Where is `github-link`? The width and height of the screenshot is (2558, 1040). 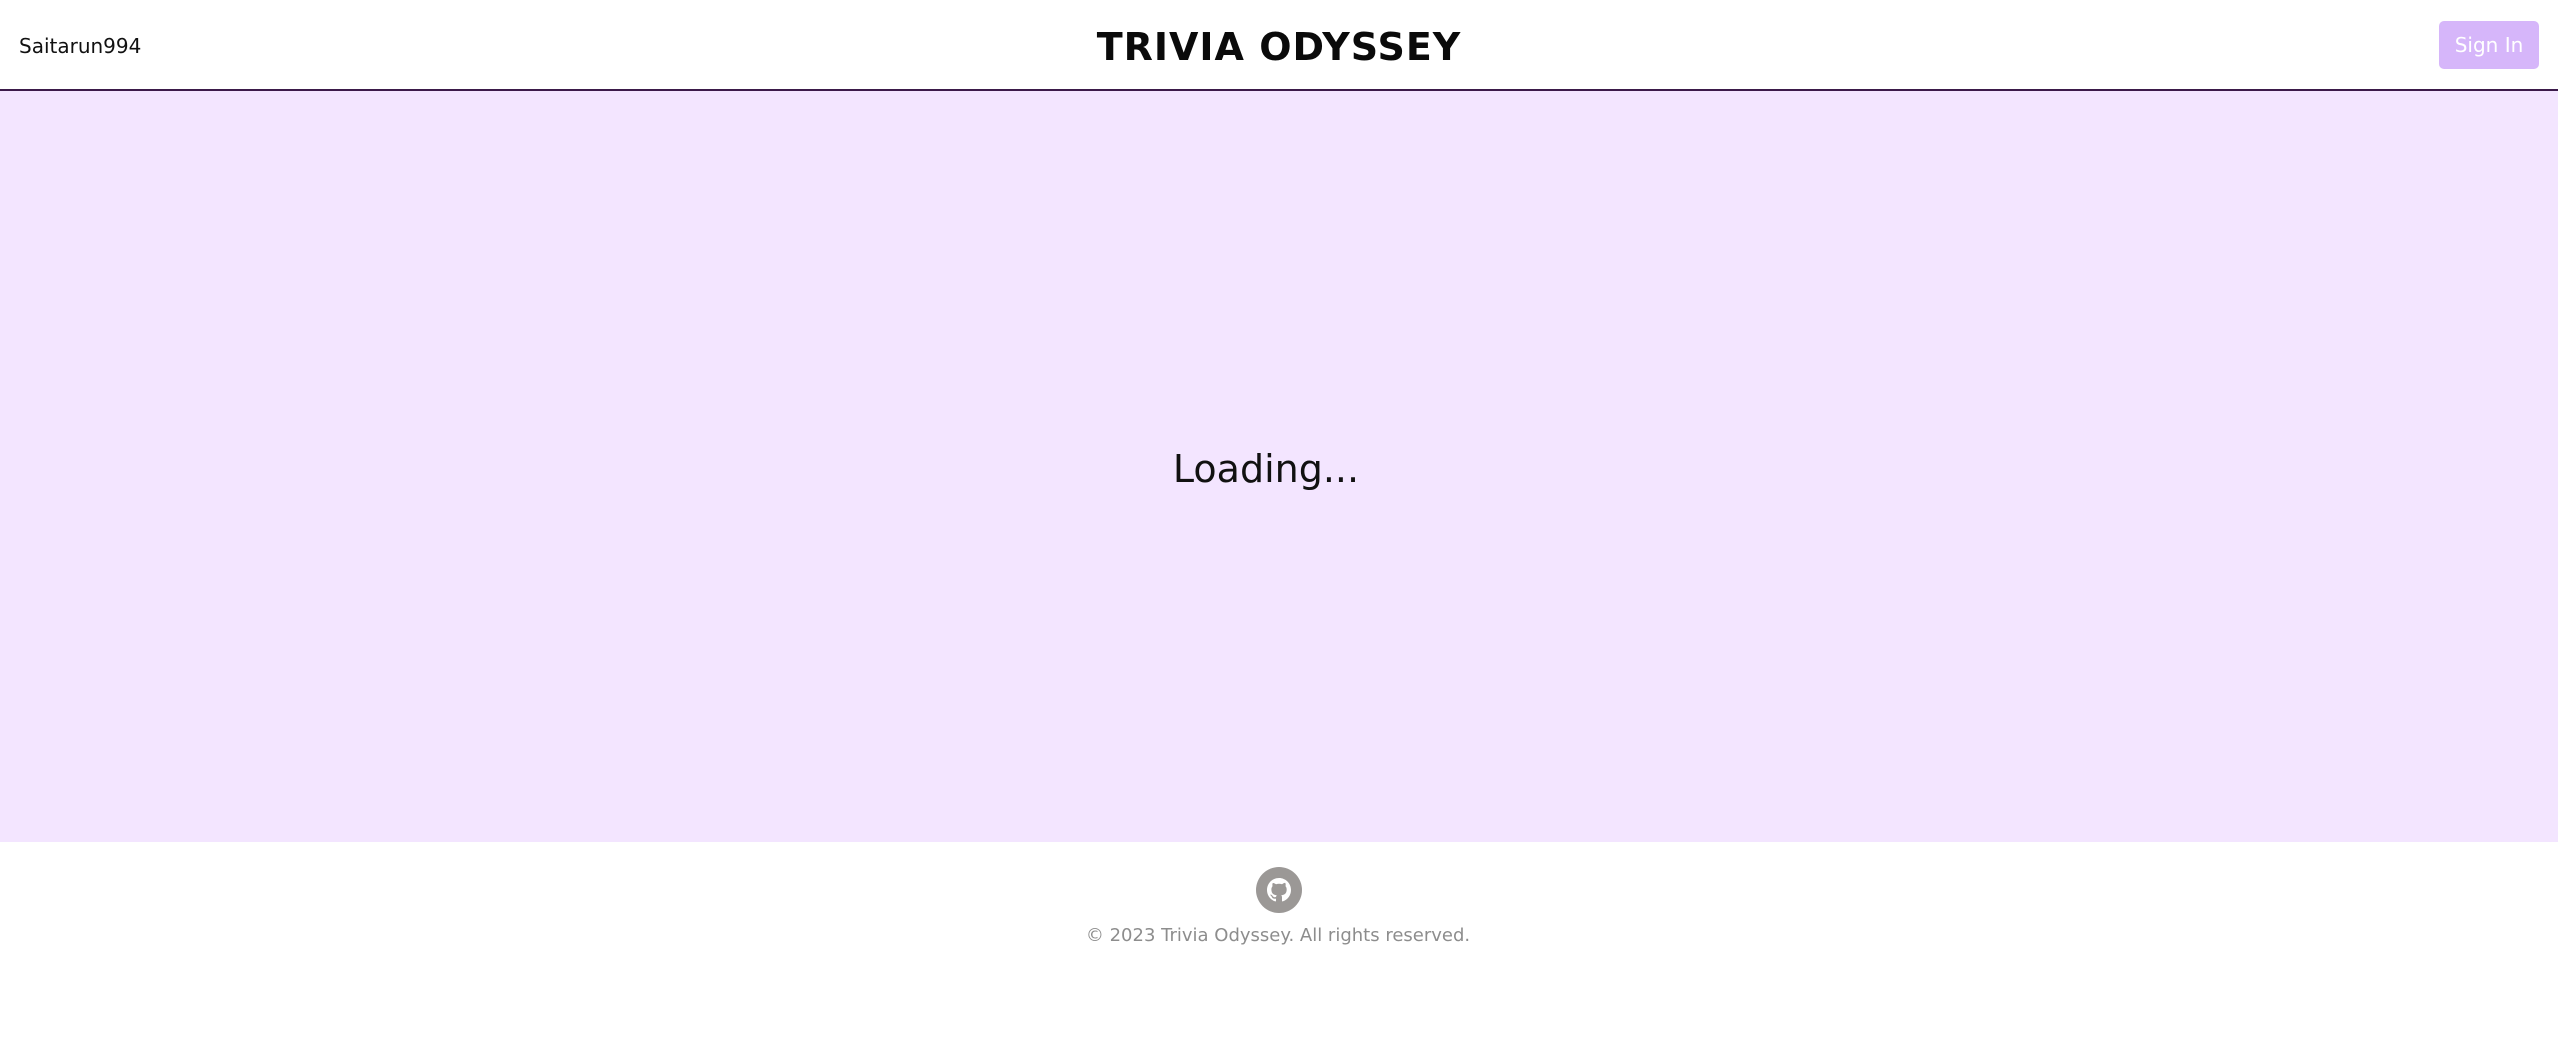 github-link is located at coordinates (1279, 890).